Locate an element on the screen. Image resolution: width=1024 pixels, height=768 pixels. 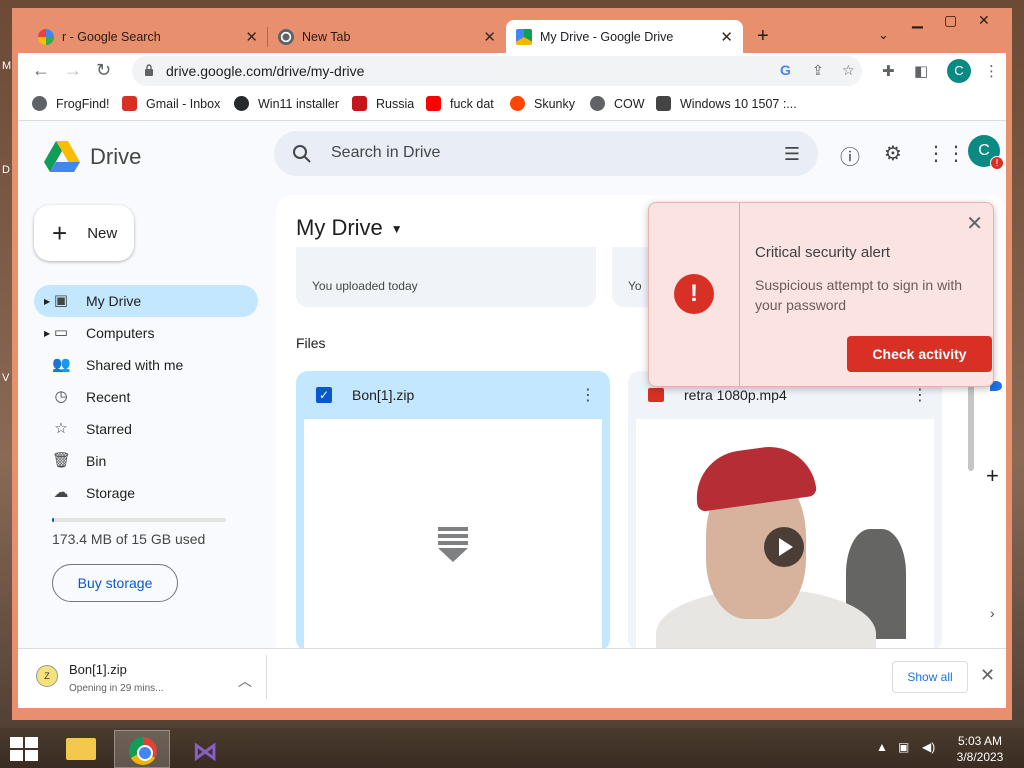
tab-my-drive: My Drive - Google Drive ✕ is located at coordinates (624, 36).